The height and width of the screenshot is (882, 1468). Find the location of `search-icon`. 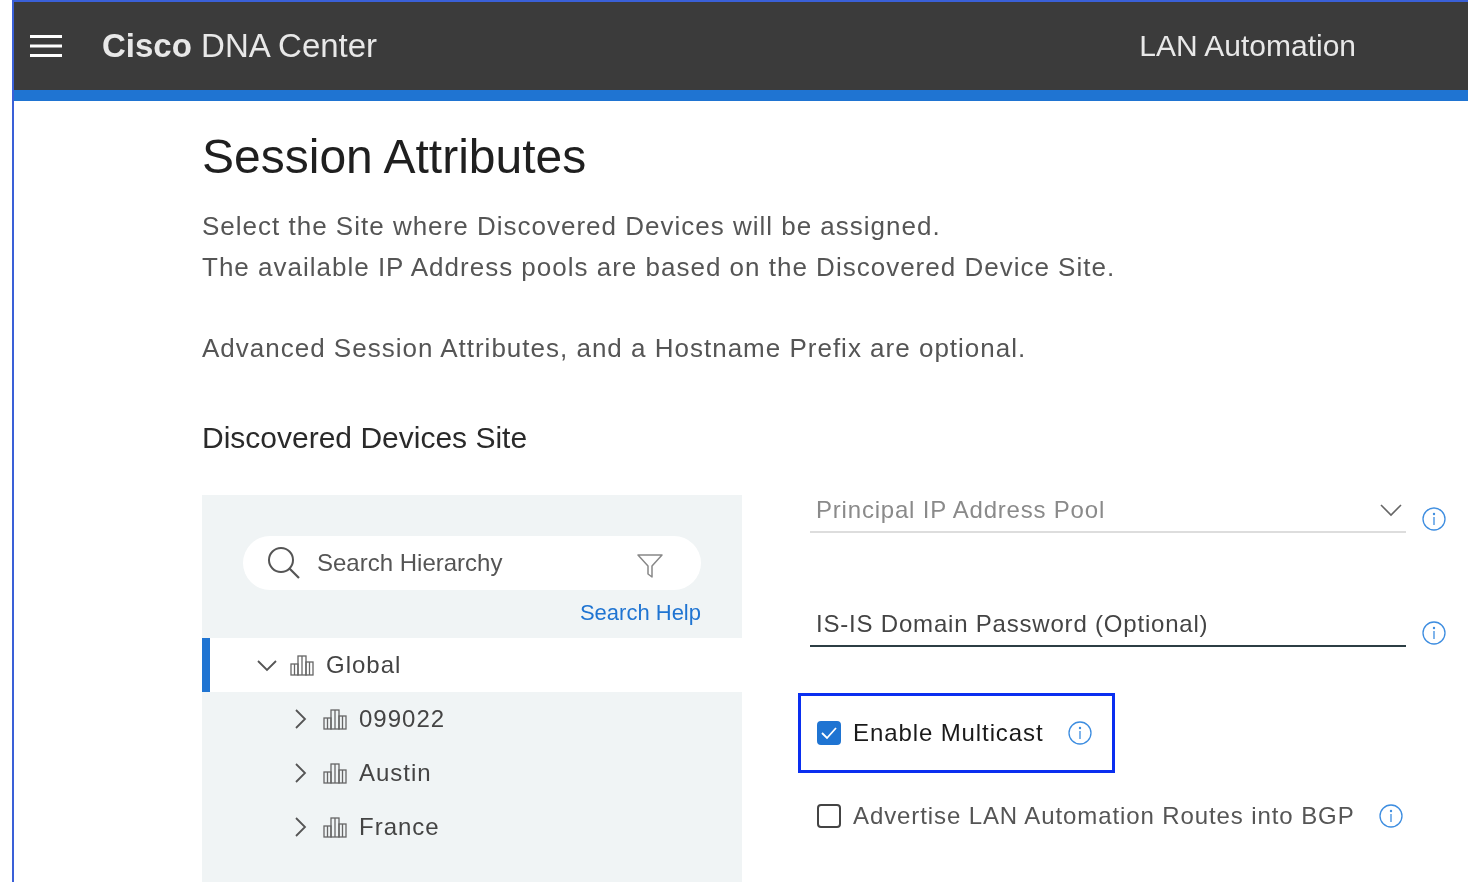

search-icon is located at coordinates (284, 563).